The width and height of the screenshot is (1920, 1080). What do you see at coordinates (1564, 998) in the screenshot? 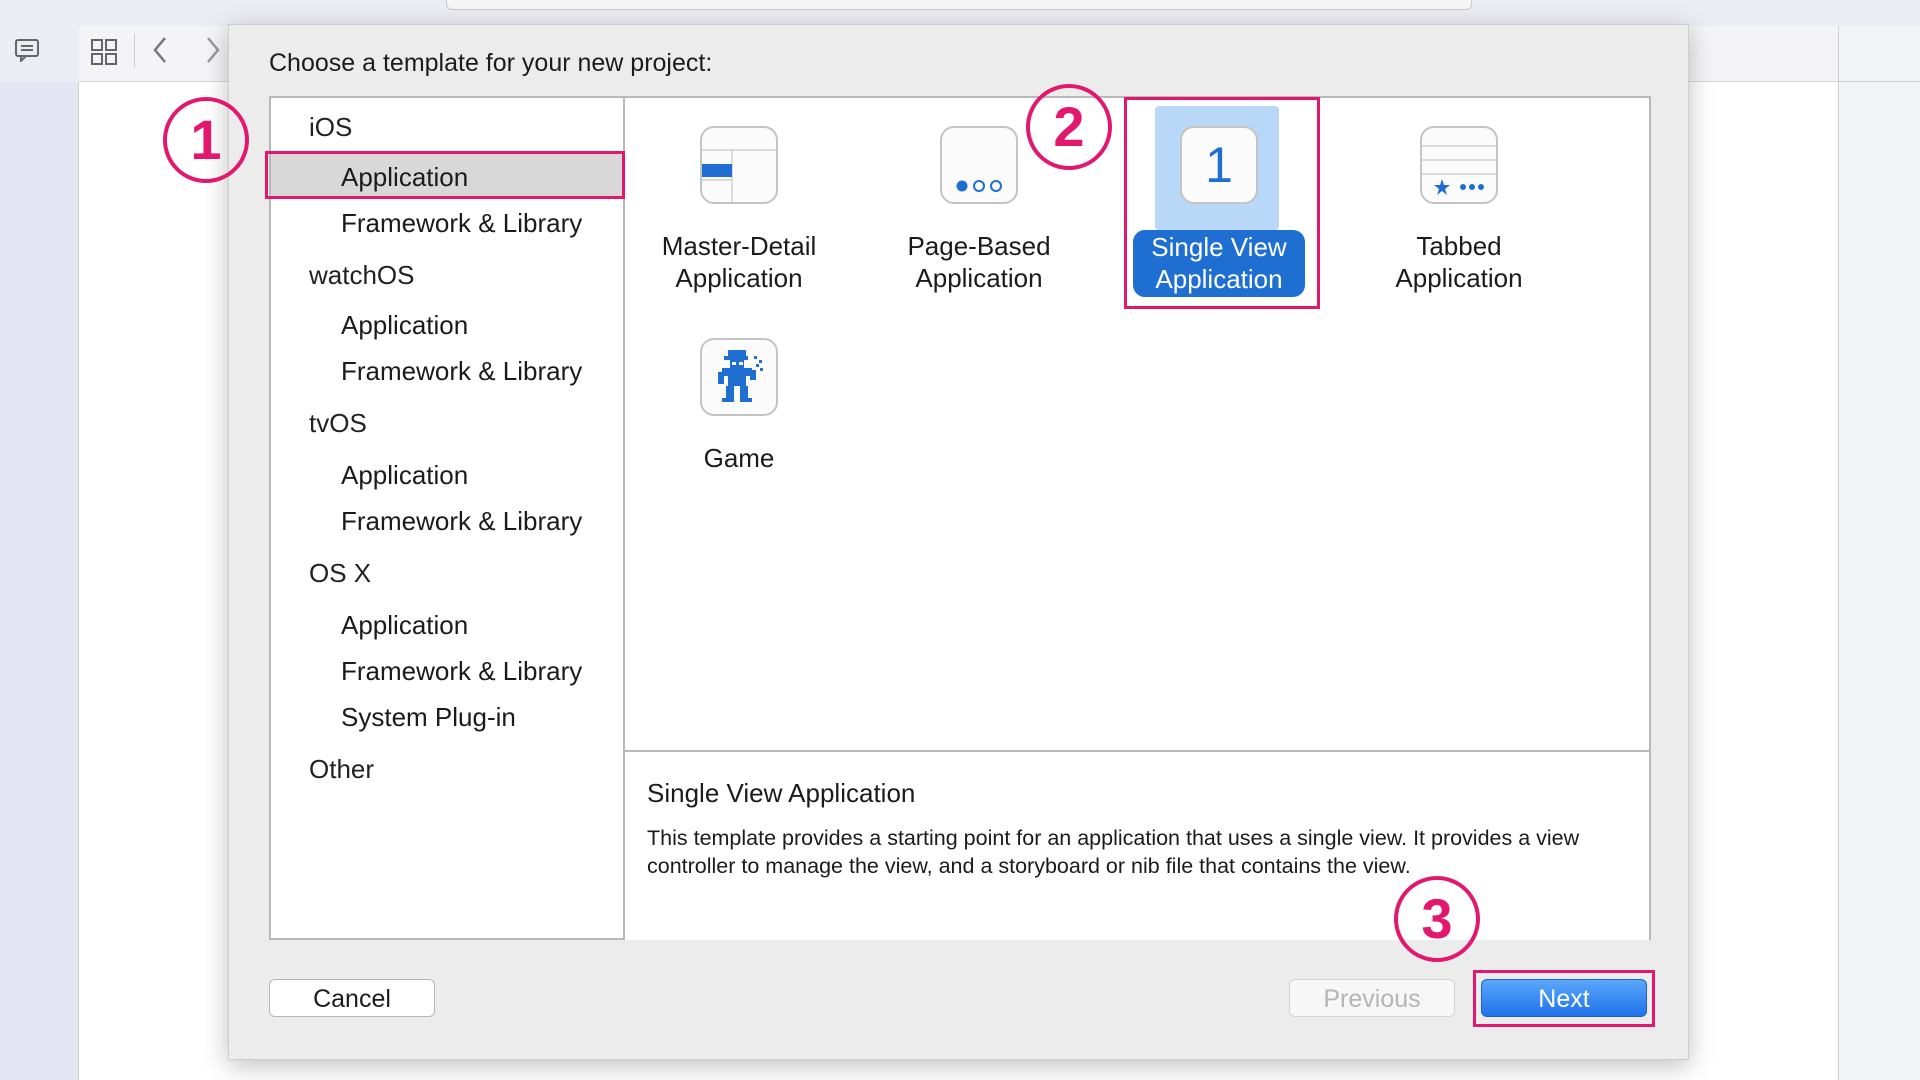
I see `annotation-box-next` at bounding box center [1564, 998].